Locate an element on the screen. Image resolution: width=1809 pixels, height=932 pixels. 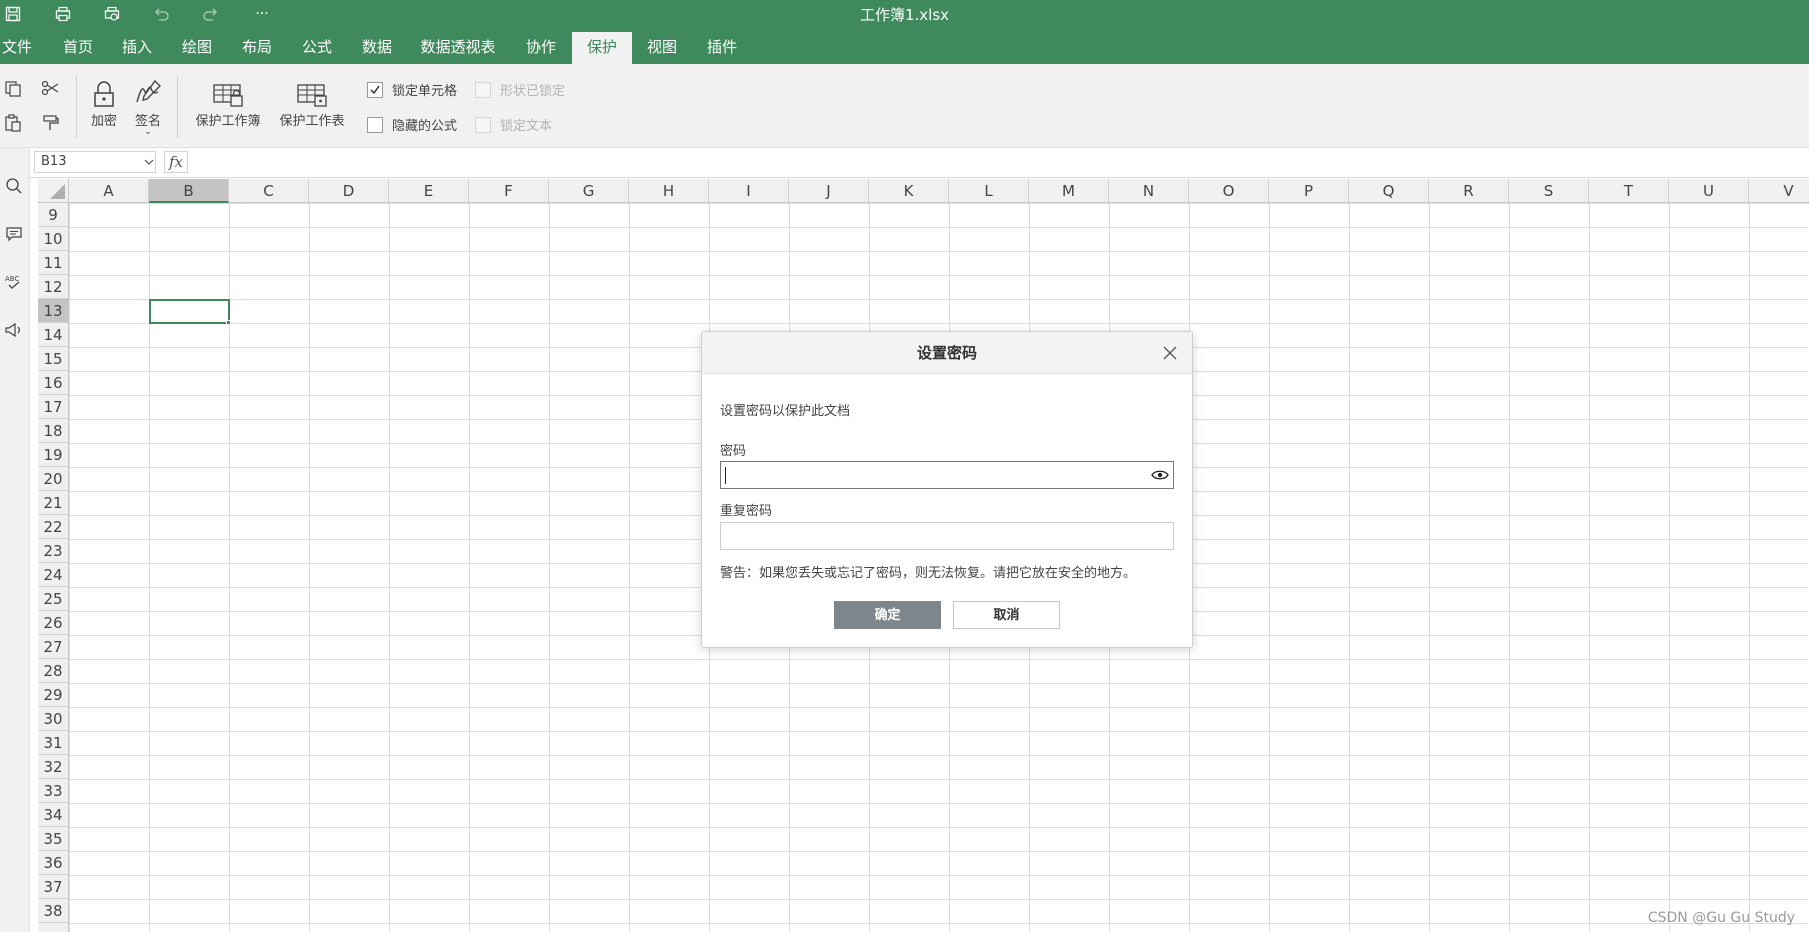
encrypt-button: 加密 is located at coordinates (104, 102).